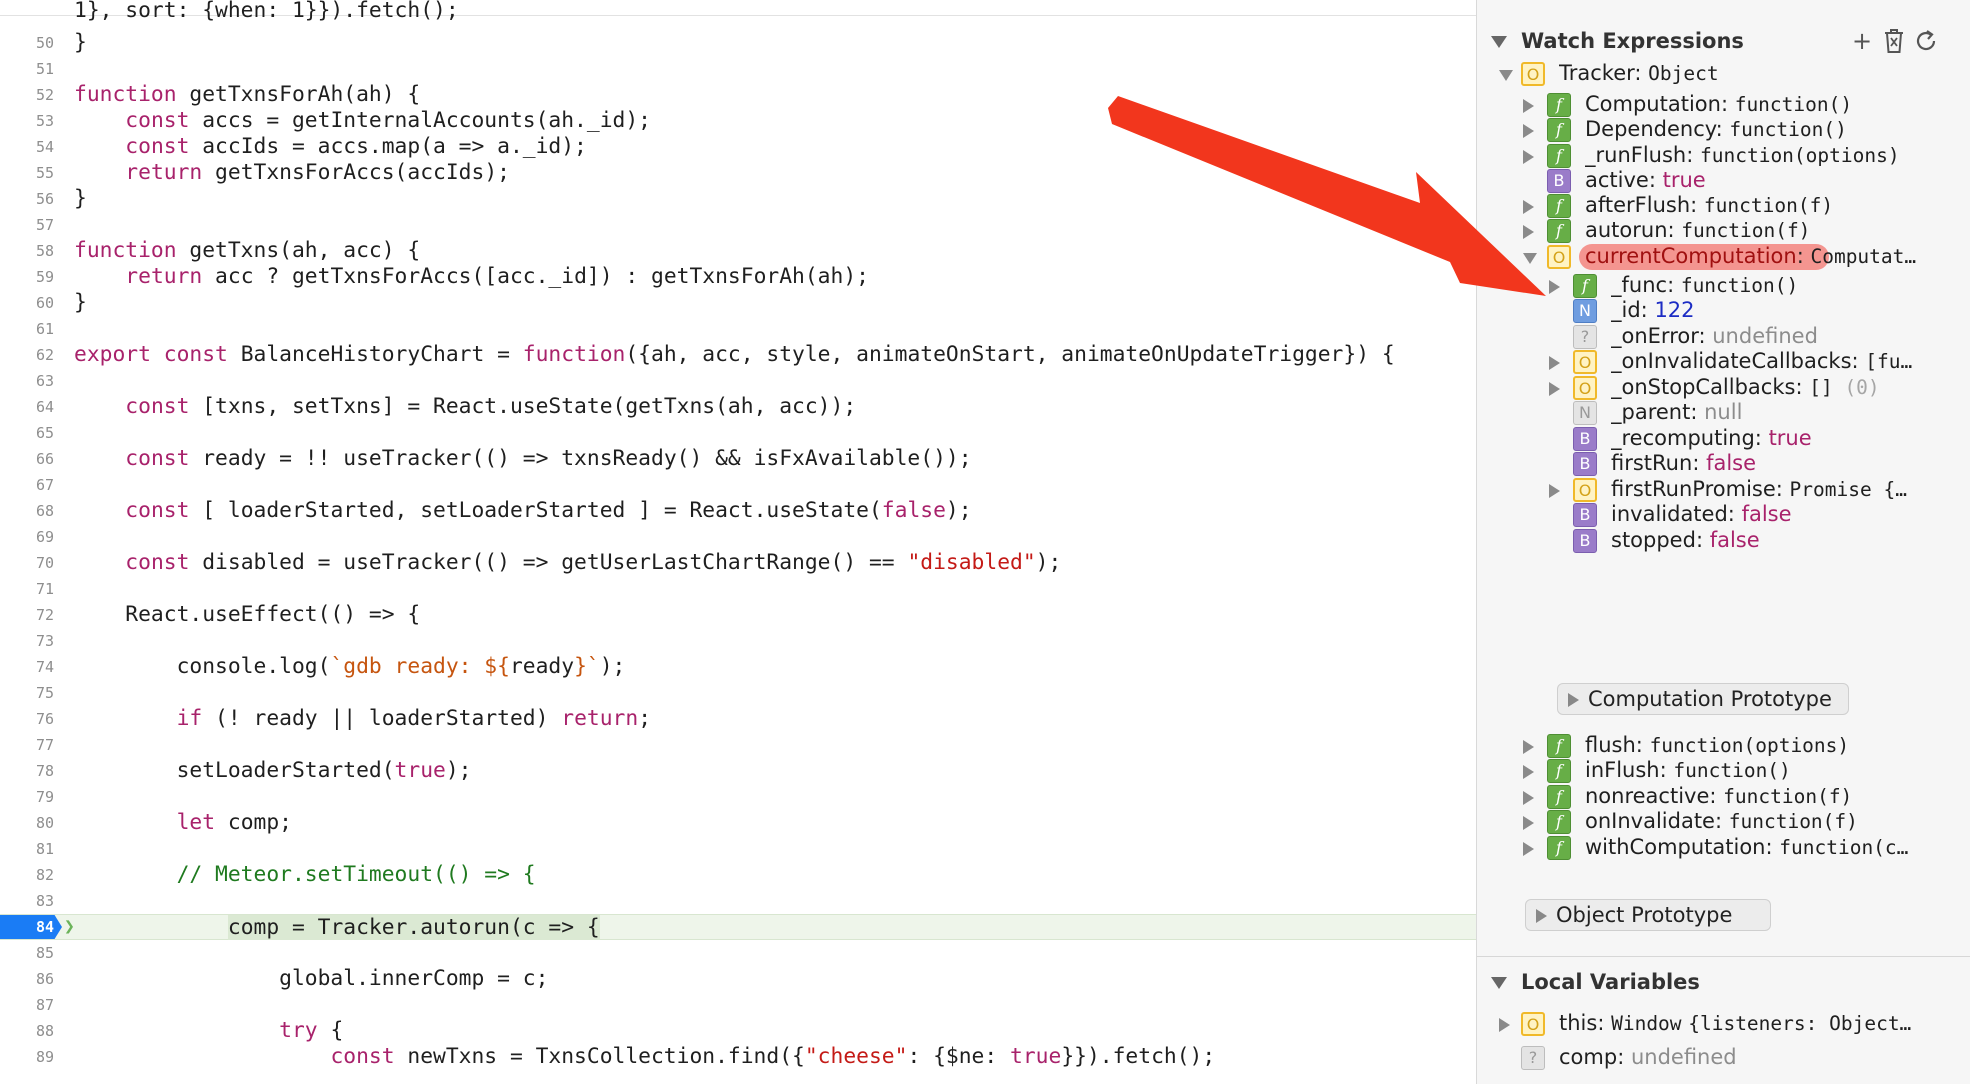  What do you see at coordinates (32, 719) in the screenshot?
I see `line-number: 76` at bounding box center [32, 719].